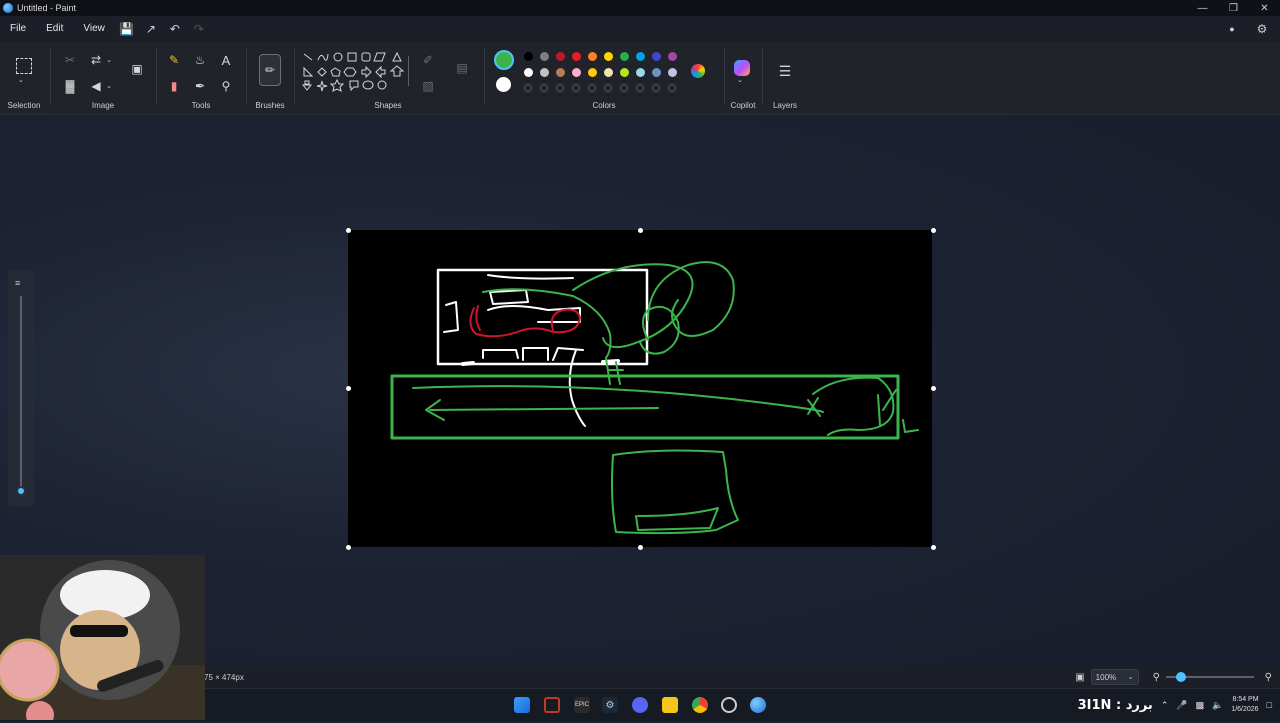  I want to click on clock: 8:54 PM 1/6/2026, so click(1244, 705).